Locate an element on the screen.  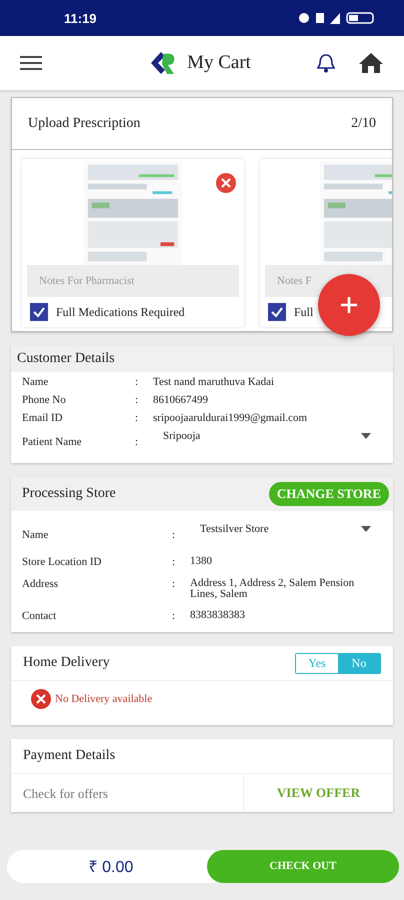
section-title: Upload Prescription is located at coordinates (84, 124).